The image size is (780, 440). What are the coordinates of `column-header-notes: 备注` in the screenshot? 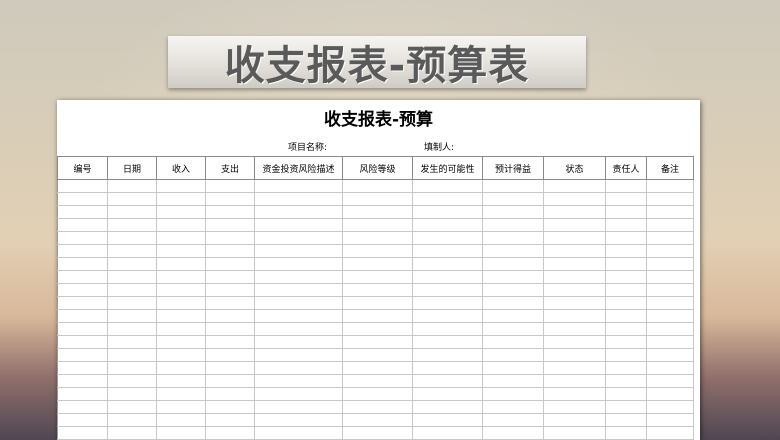 It's located at (670, 168).